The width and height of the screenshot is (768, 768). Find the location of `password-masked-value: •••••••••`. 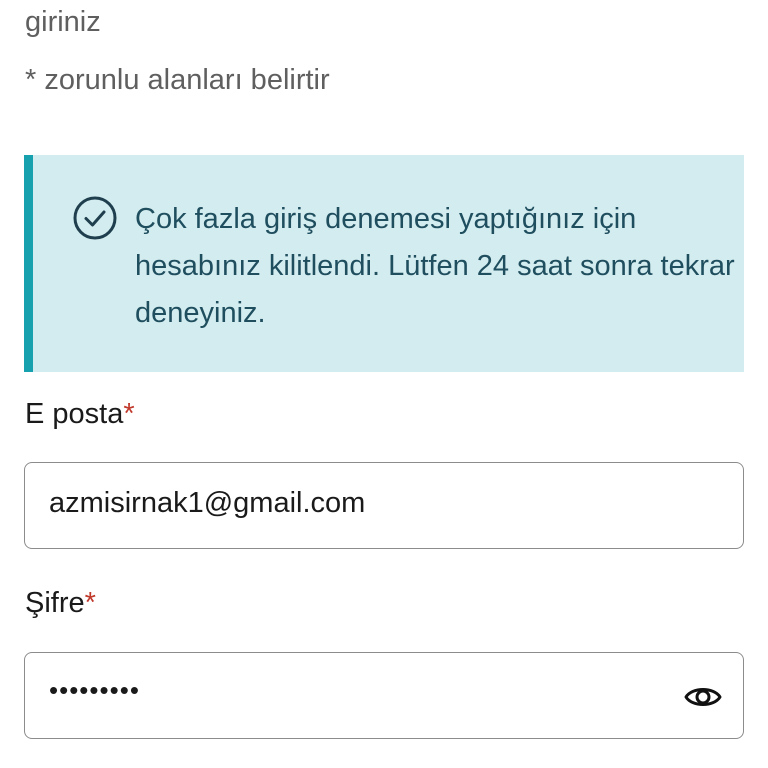

password-masked-value: ••••••••• is located at coordinates (94, 690).